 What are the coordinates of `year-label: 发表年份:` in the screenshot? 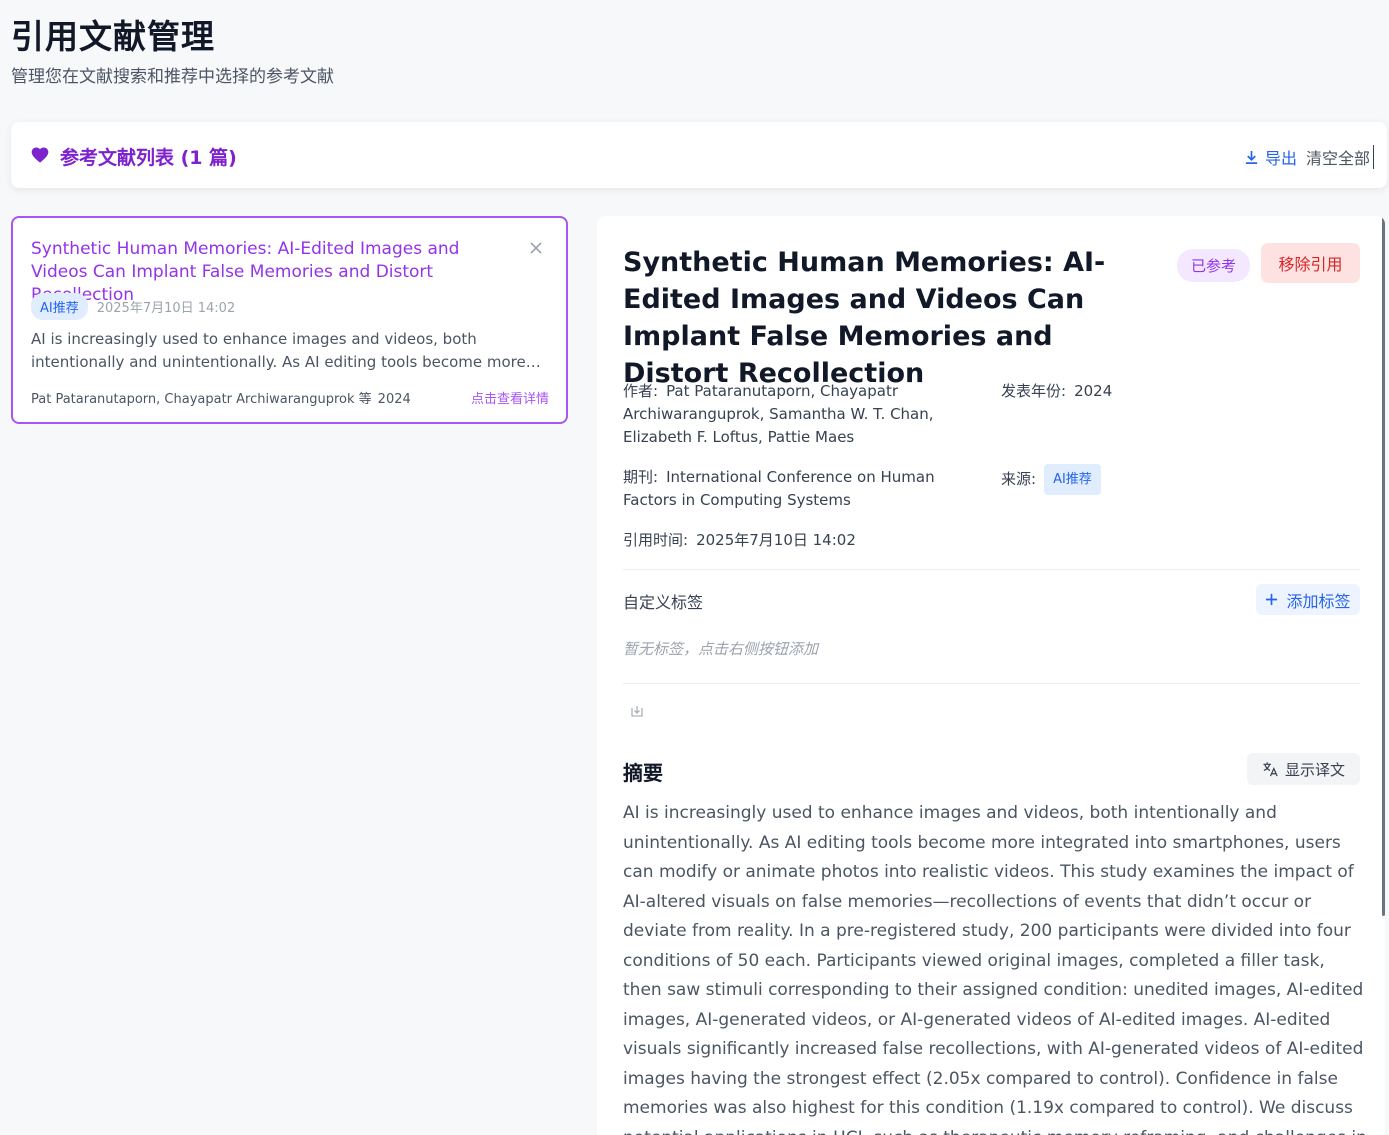 It's located at (1034, 391).